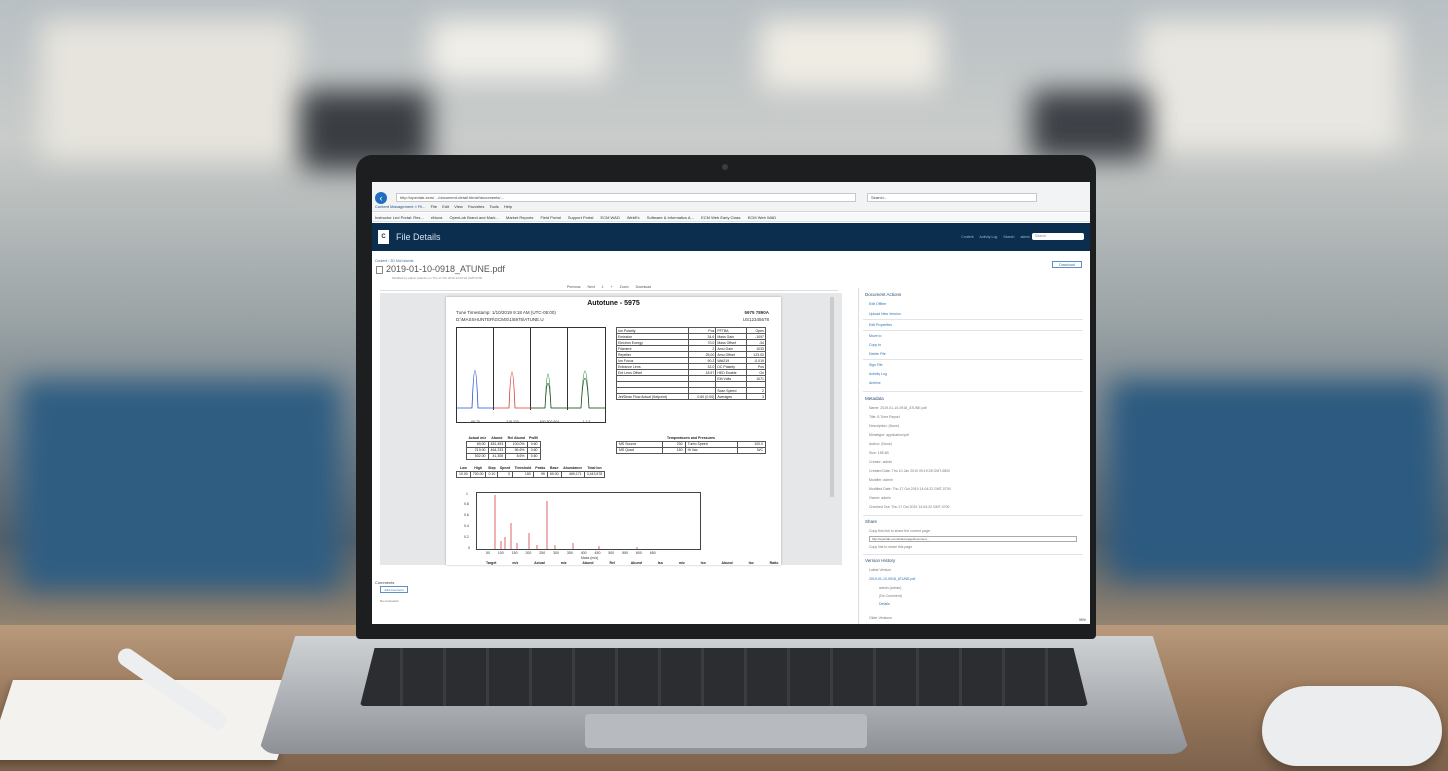  What do you see at coordinates (445, 206) in the screenshot?
I see `menu-edit: Edit` at bounding box center [445, 206].